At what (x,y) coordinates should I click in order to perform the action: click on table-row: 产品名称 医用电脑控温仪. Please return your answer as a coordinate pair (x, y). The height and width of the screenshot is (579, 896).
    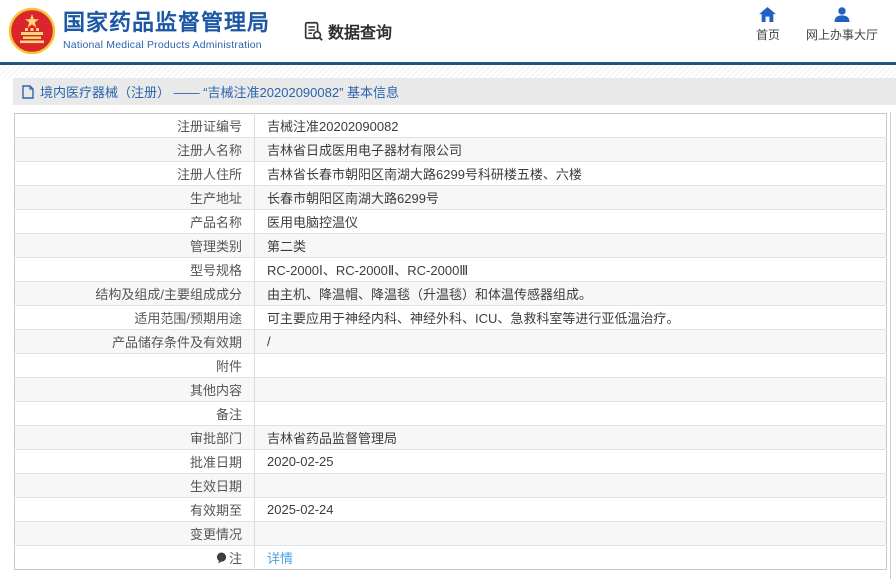
    Looking at the image, I should click on (450, 221).